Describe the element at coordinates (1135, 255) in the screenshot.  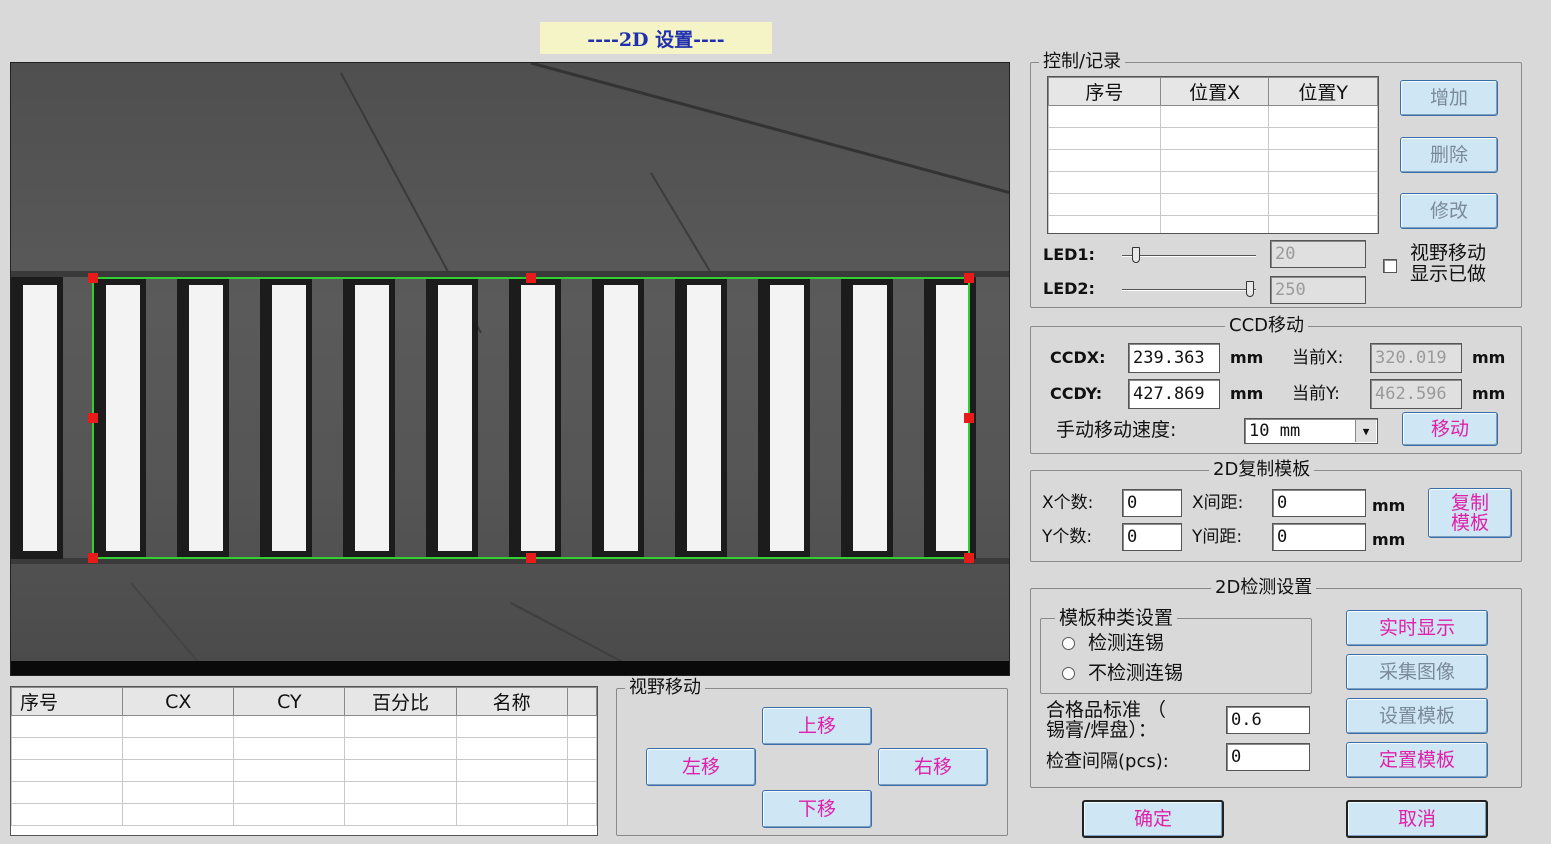
I see `led1-slider-thumb` at that location.